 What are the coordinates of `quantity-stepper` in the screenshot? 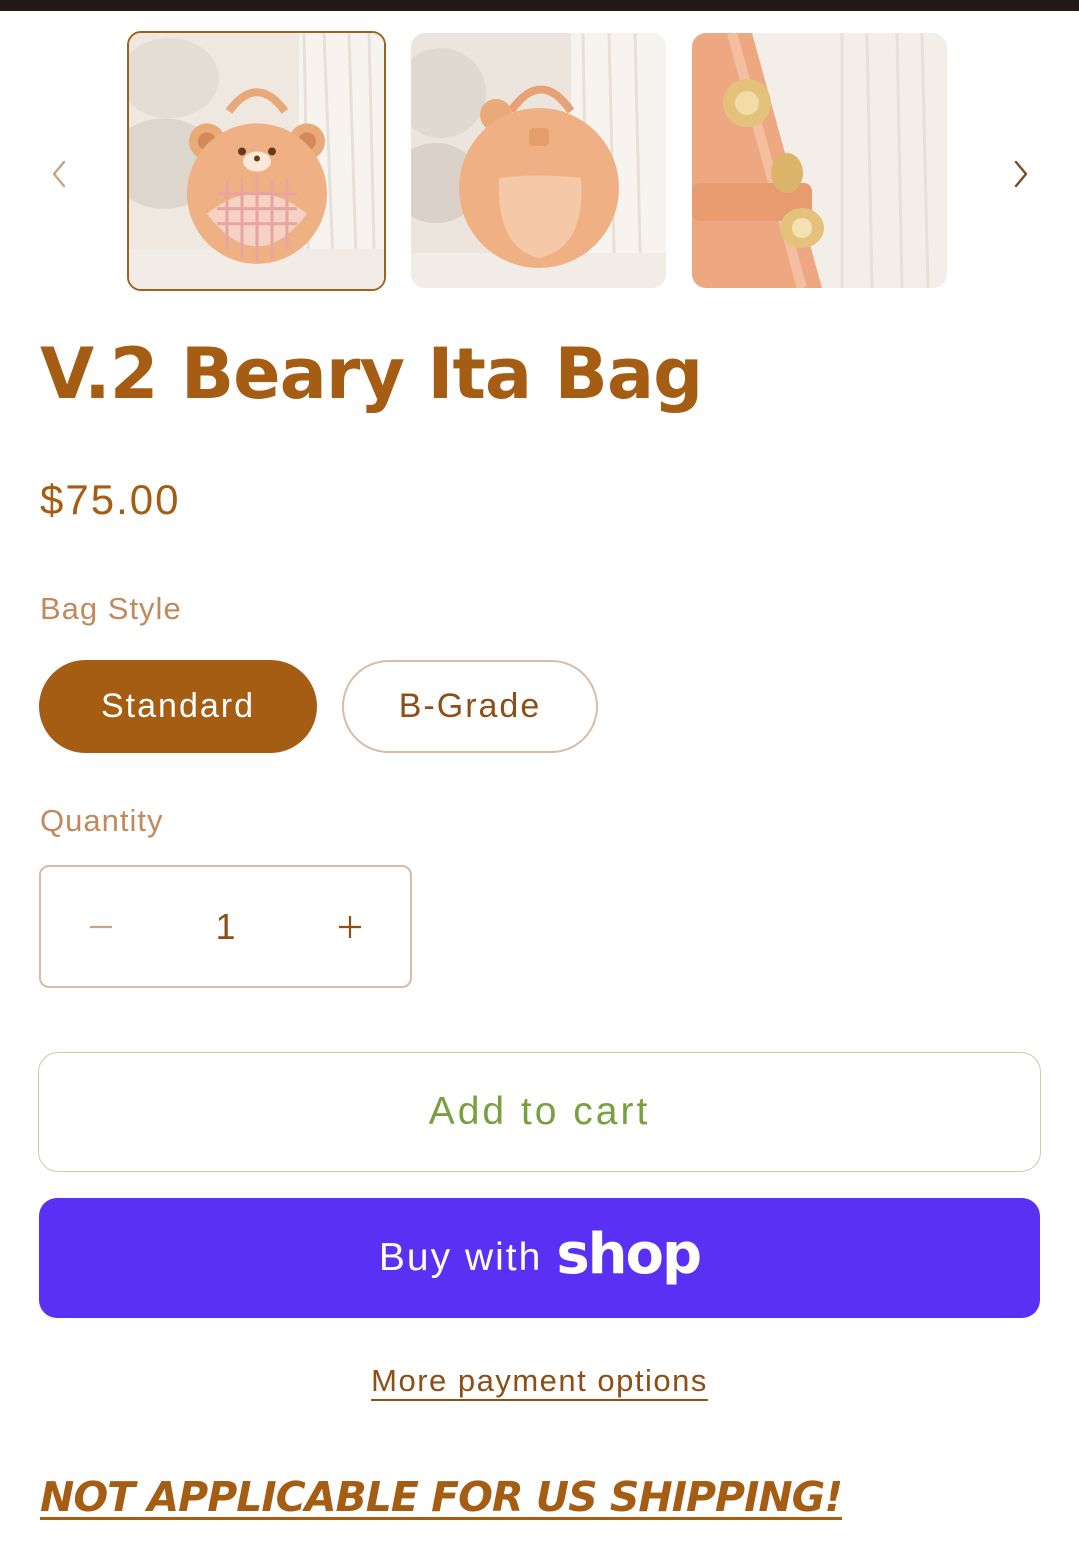 It's located at (225, 926).